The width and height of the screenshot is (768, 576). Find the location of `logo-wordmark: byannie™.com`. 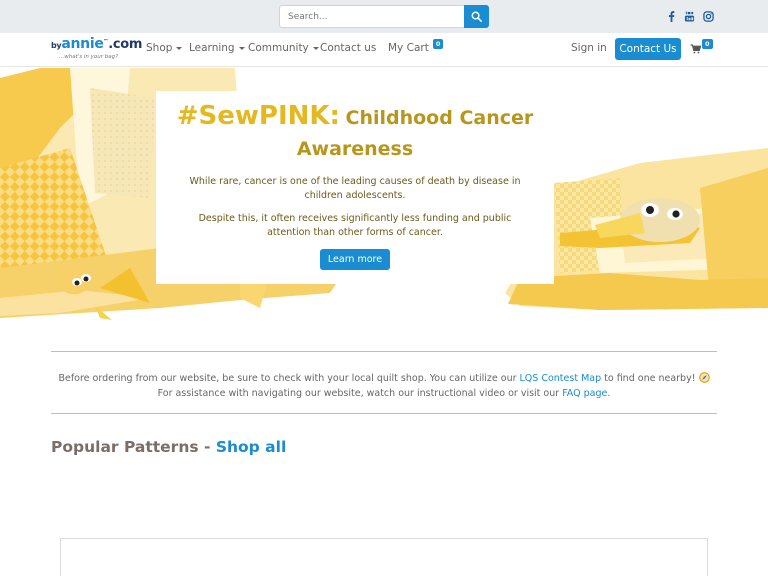

logo-wordmark: byannie™.com is located at coordinates (97, 44).